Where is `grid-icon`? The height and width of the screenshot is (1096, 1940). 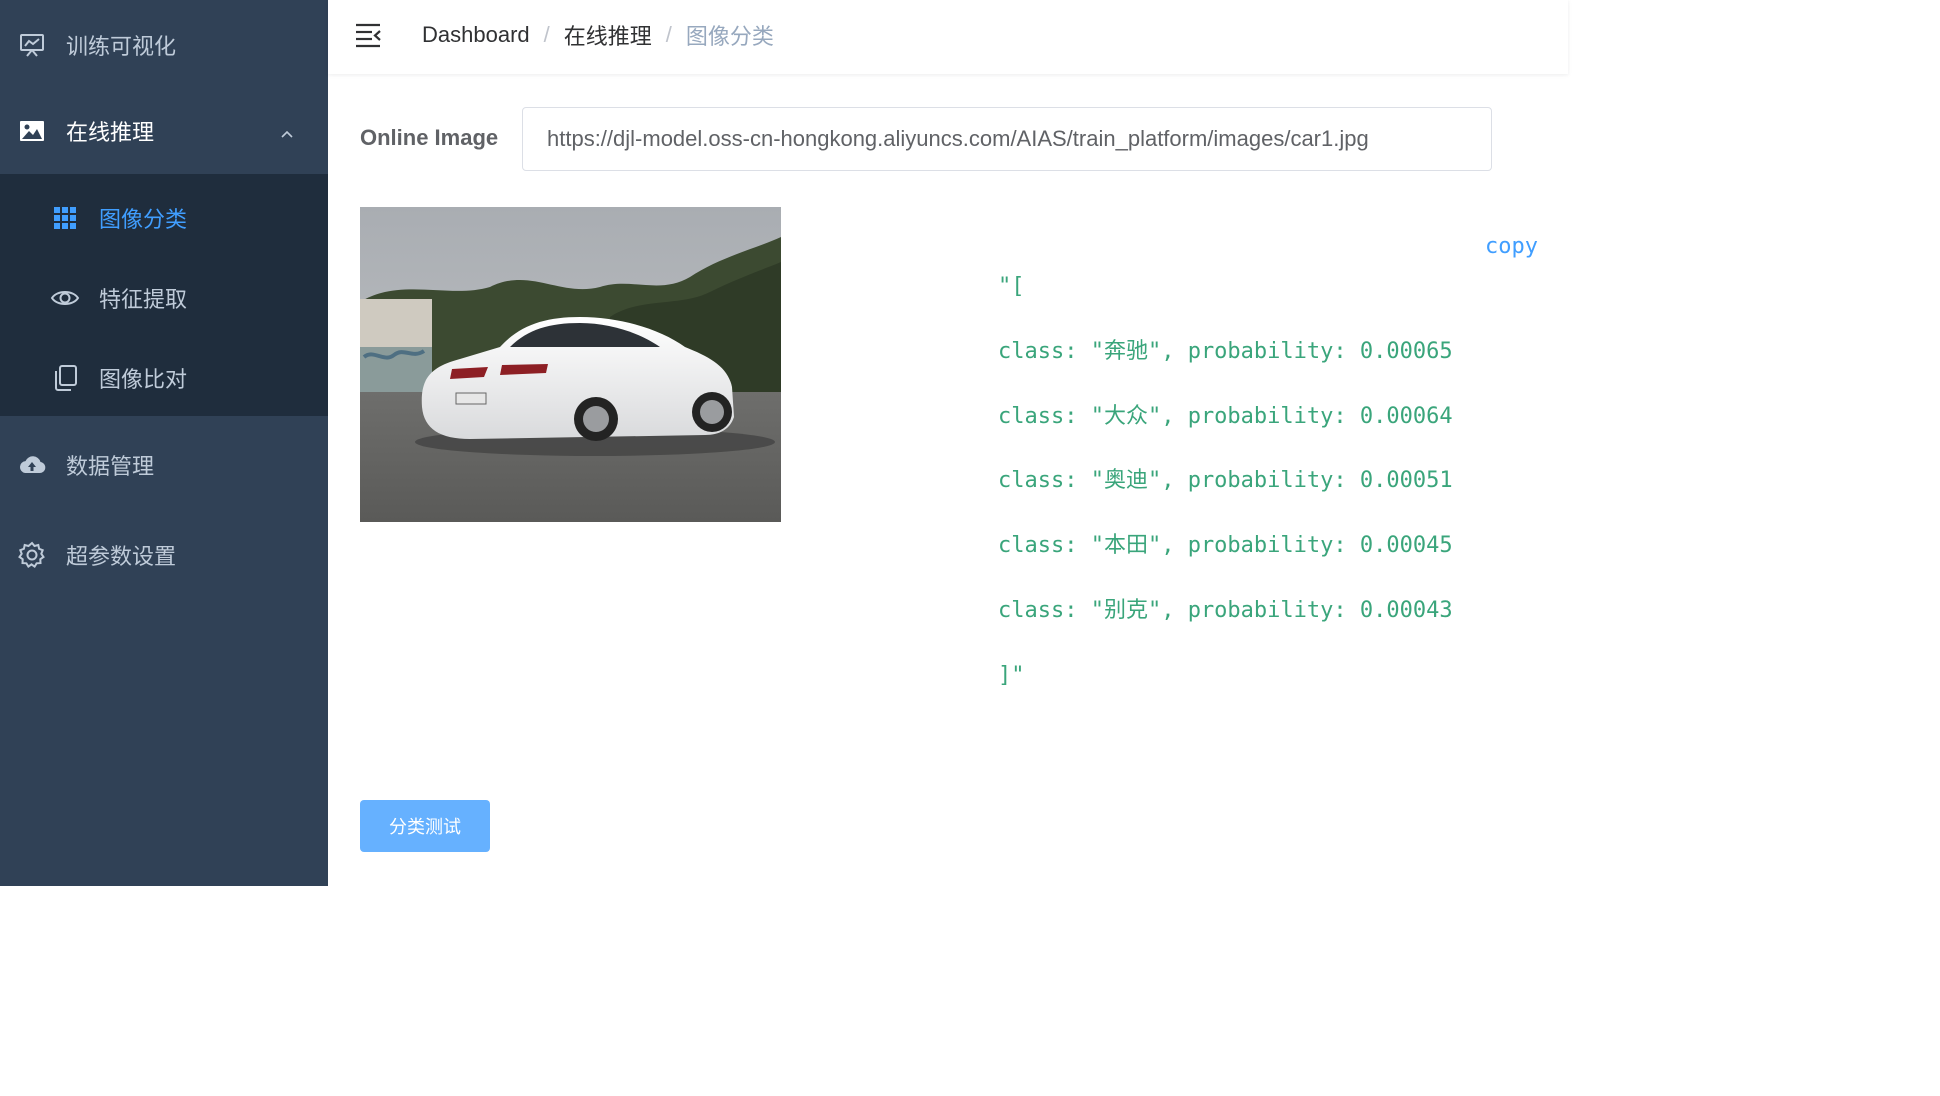
grid-icon is located at coordinates (65, 218).